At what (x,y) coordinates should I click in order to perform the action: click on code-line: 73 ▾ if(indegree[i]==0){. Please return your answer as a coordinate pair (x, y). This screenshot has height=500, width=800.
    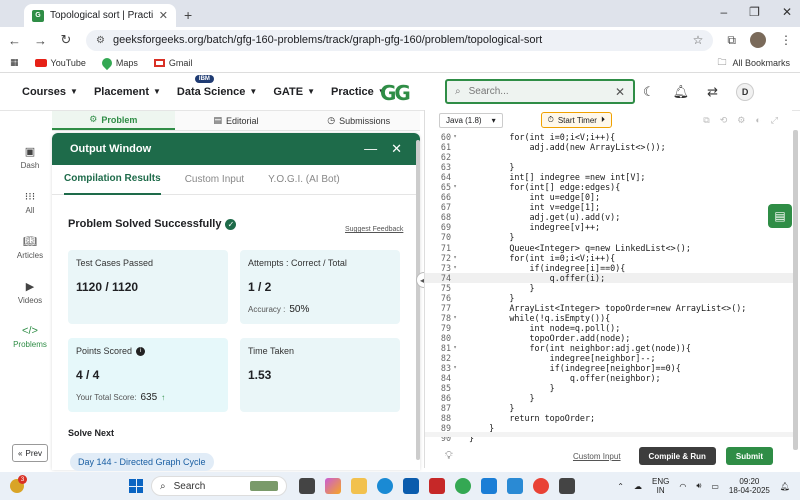
    Looking at the image, I should click on (609, 268).